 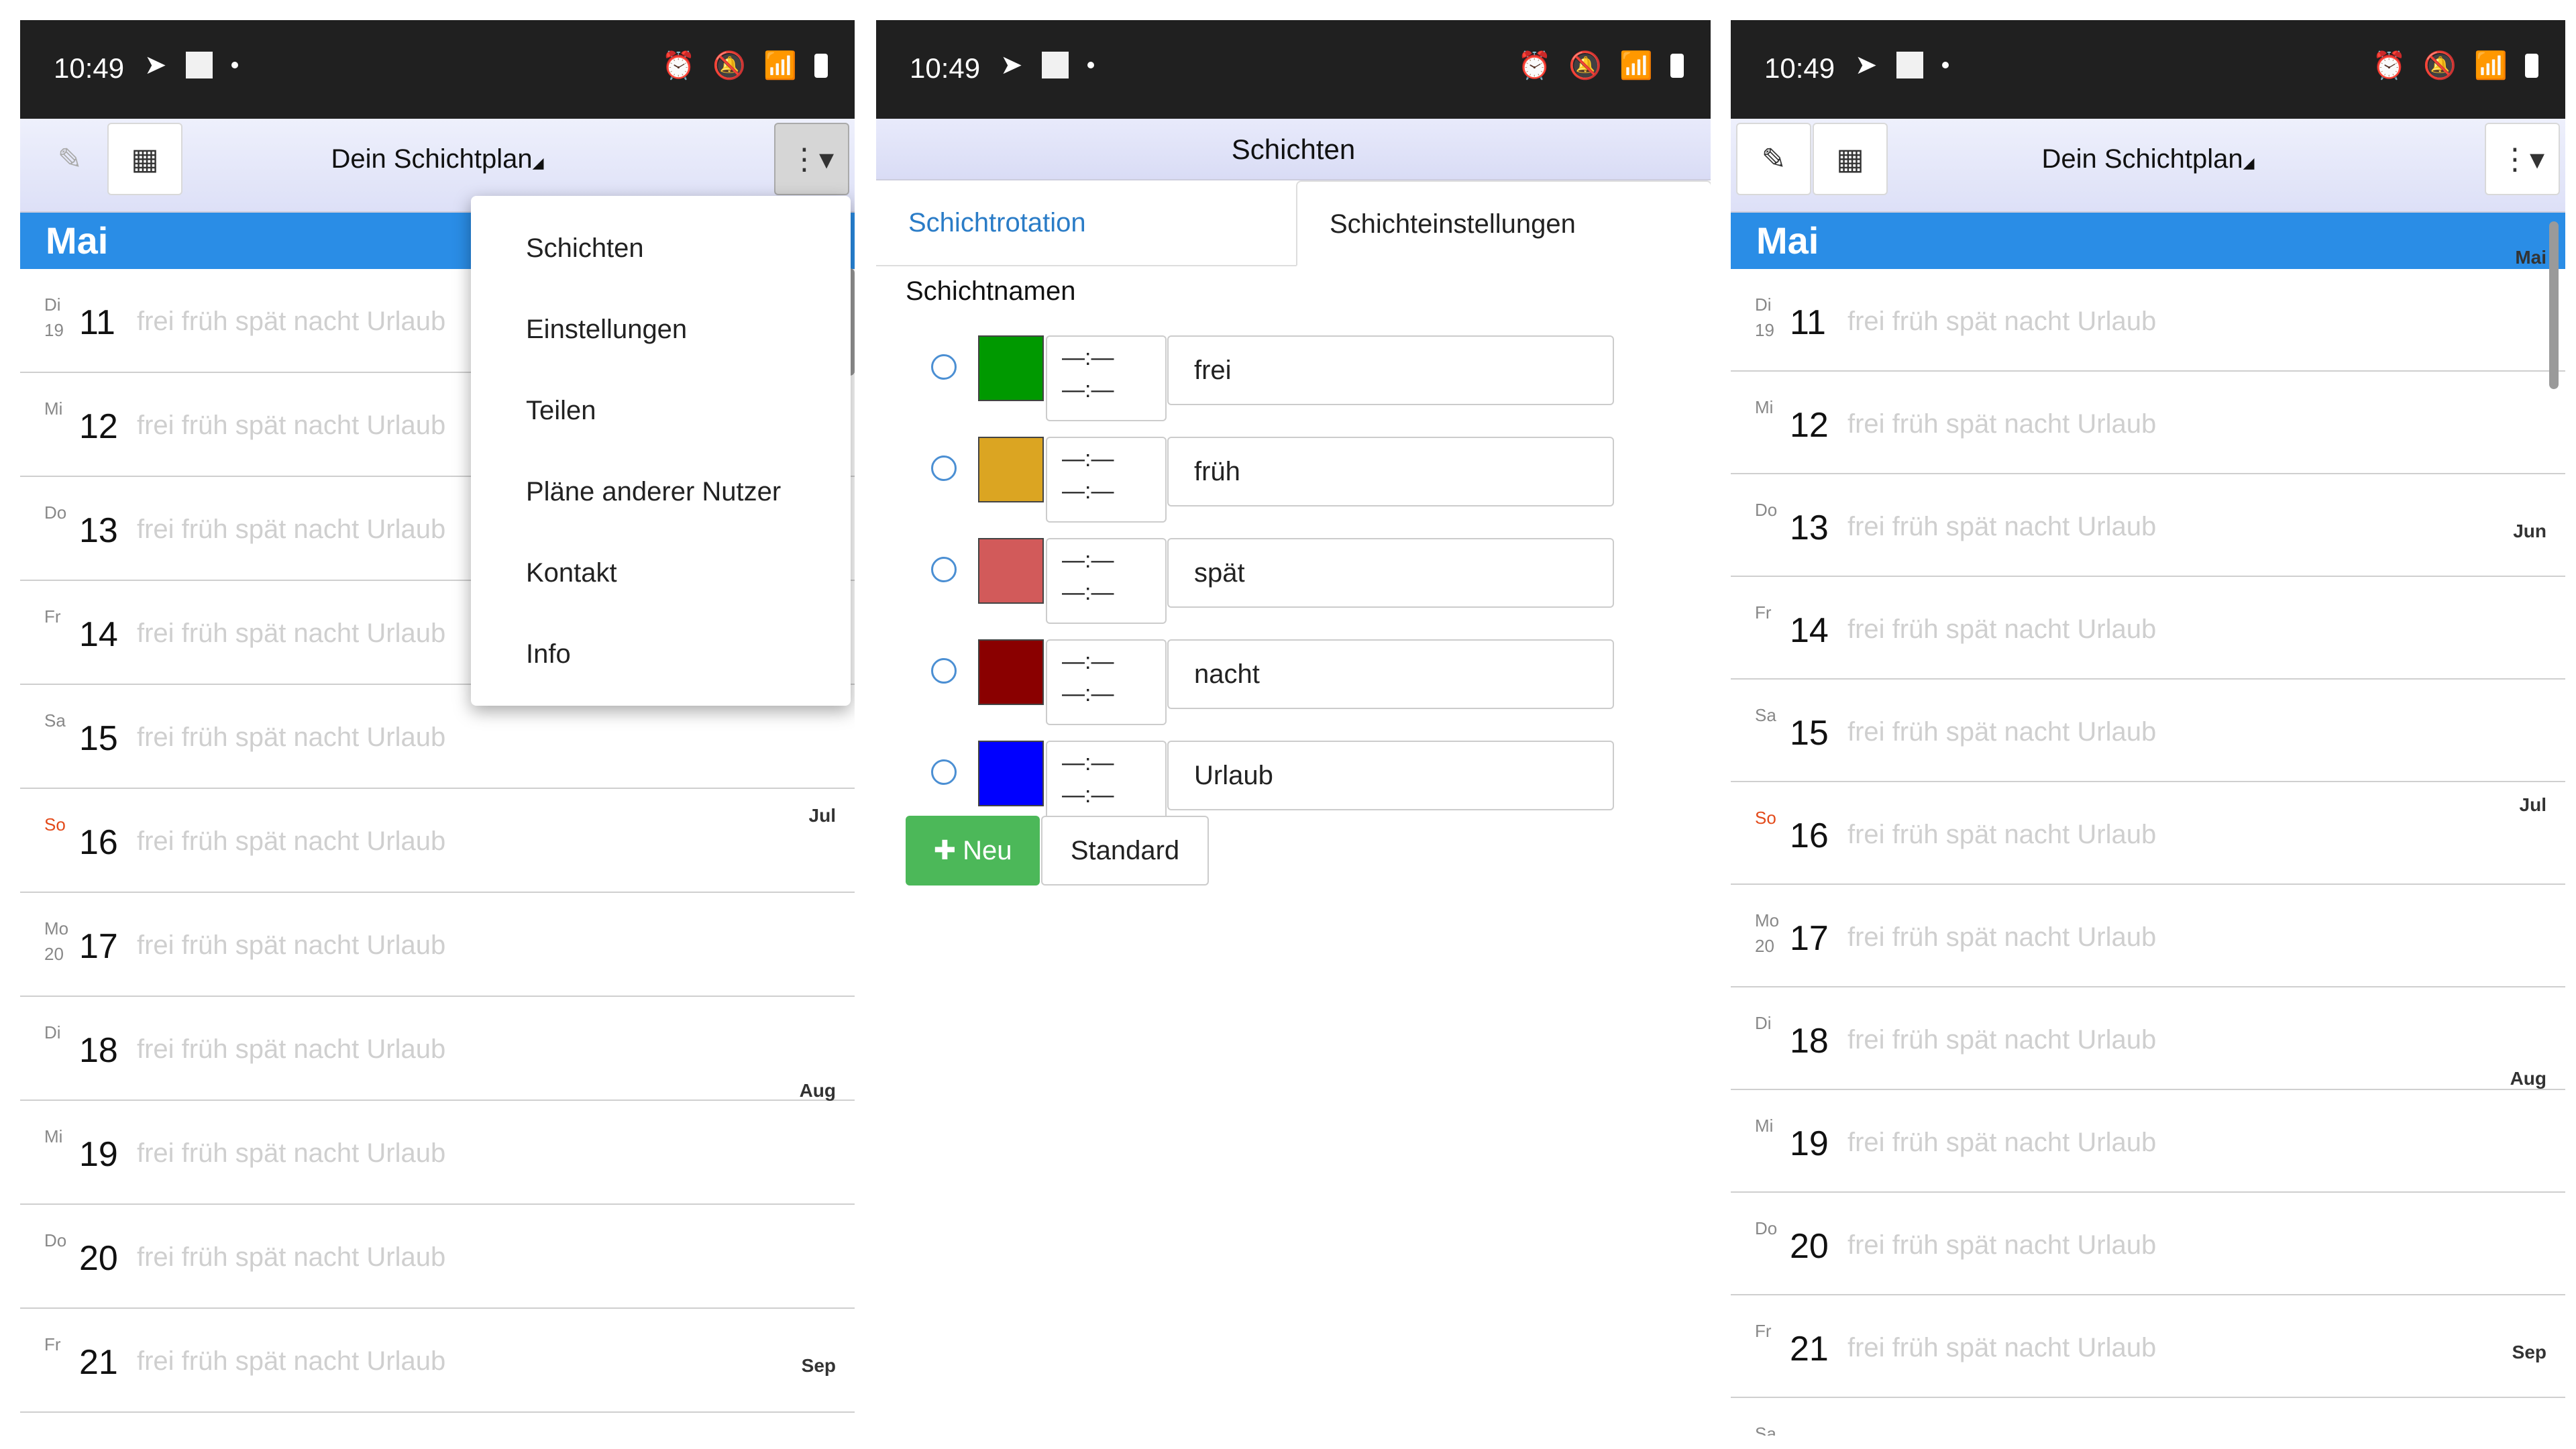 What do you see at coordinates (1809, 1143) in the screenshot?
I see `day-number: 19` at bounding box center [1809, 1143].